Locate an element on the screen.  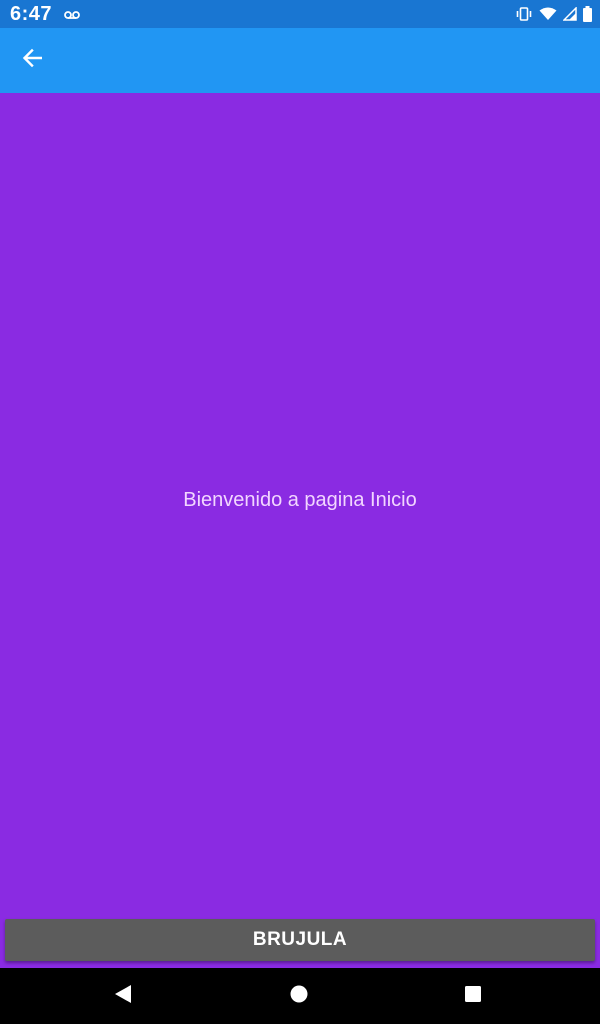
nav-back-button is located at coordinates (123, 996).